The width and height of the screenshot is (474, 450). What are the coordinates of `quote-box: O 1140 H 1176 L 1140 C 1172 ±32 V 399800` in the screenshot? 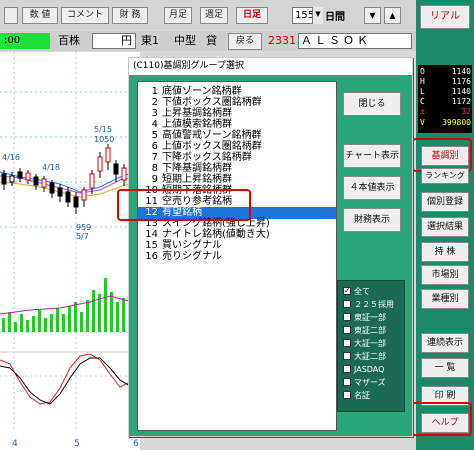 It's located at (445, 99).